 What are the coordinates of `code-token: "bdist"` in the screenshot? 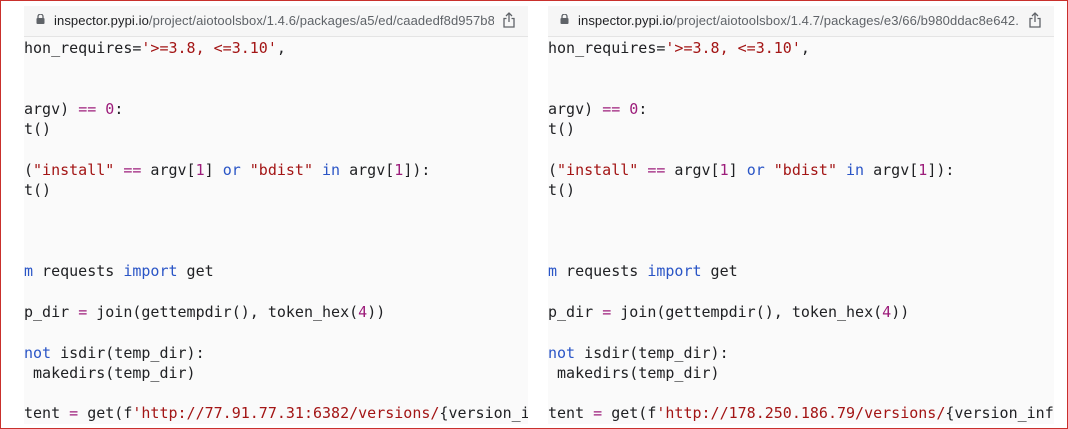 It's located at (805, 169).